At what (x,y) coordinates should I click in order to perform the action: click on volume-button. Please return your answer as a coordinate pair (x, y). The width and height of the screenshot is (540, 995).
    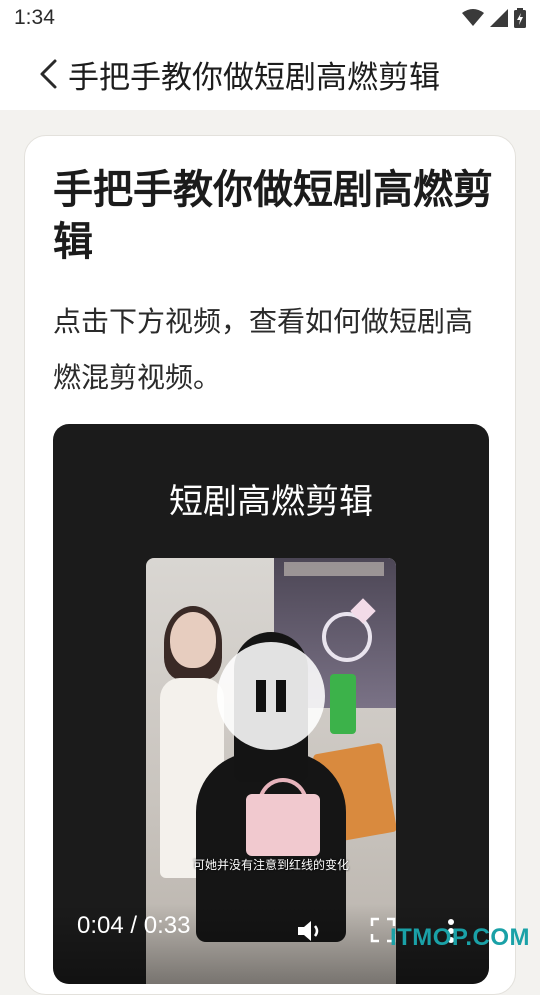
    Looking at the image, I should click on (310, 931).